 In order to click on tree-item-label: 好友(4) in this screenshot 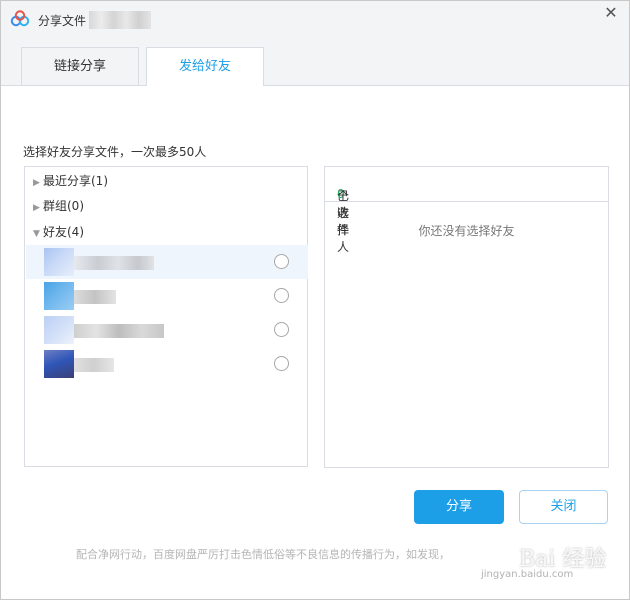, I will do `click(63, 232)`.